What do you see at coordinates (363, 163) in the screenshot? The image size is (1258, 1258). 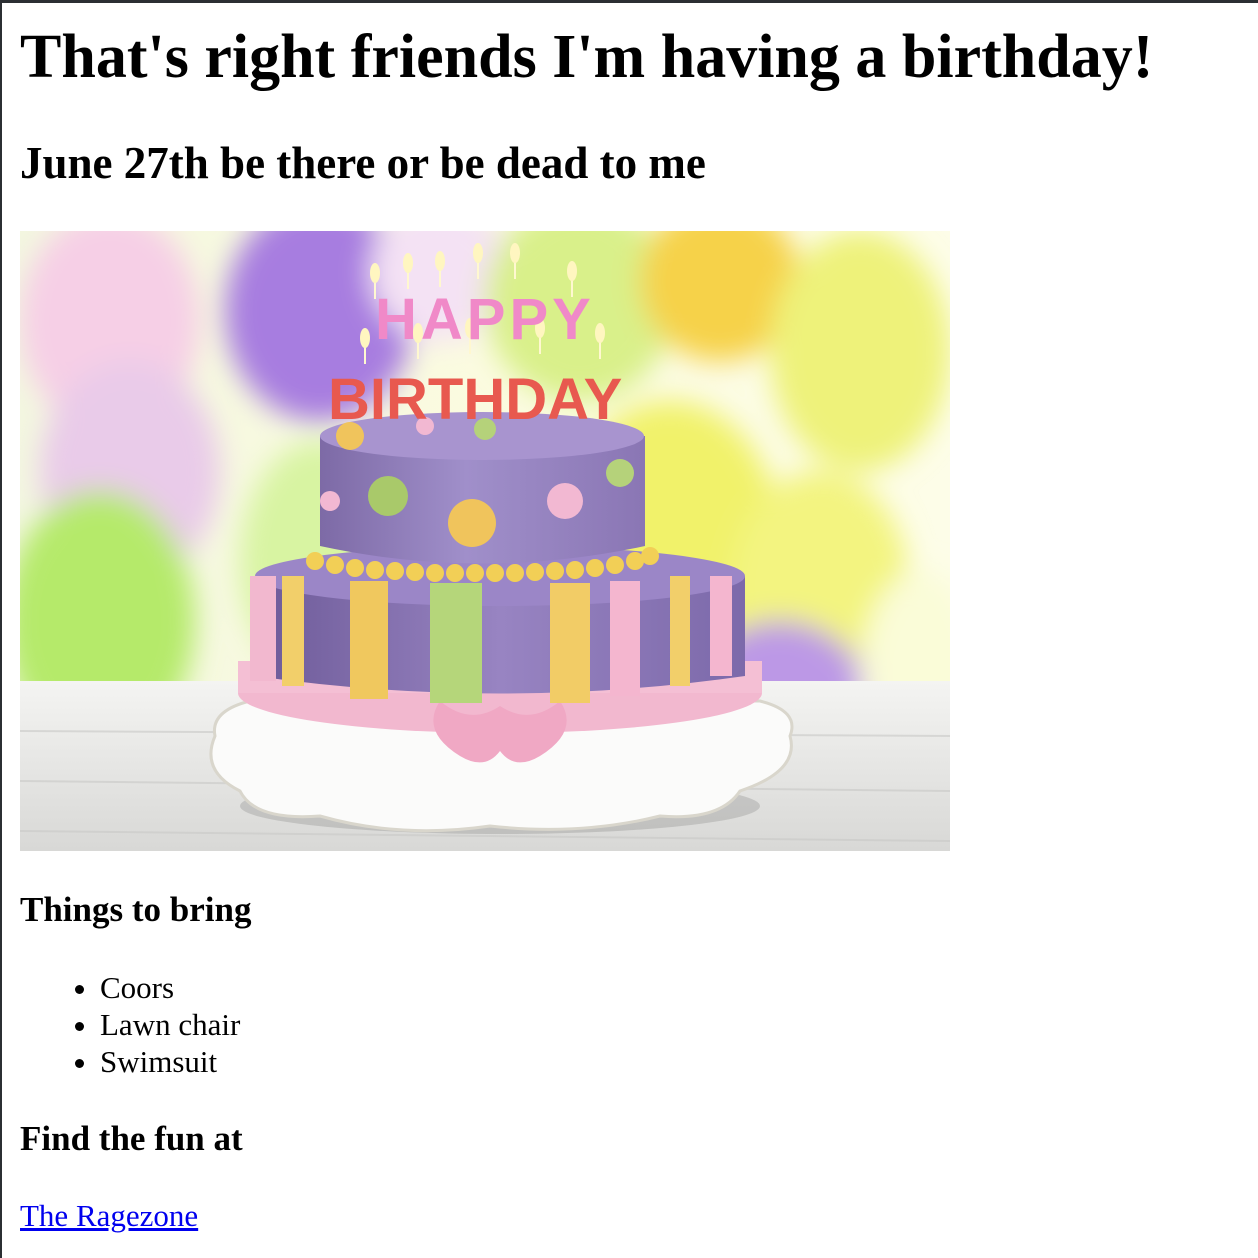 I see `page-subtitle: June 27th be there or be dead to me` at bounding box center [363, 163].